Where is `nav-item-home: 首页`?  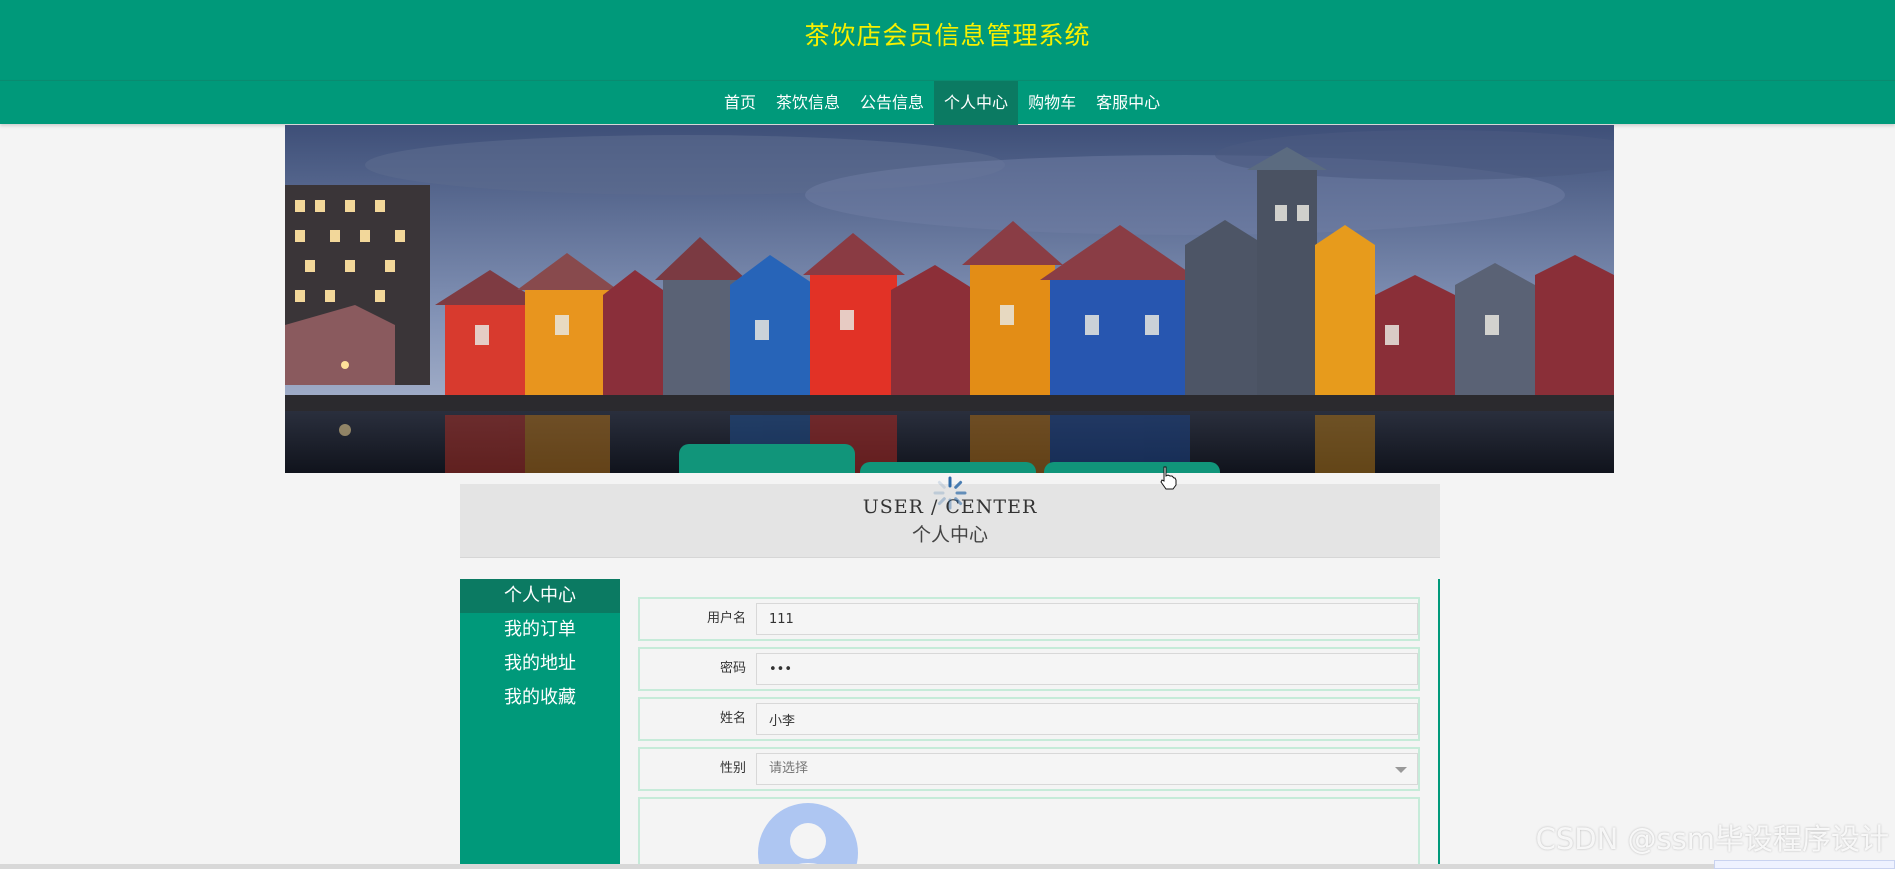 nav-item-home: 首页 is located at coordinates (740, 103).